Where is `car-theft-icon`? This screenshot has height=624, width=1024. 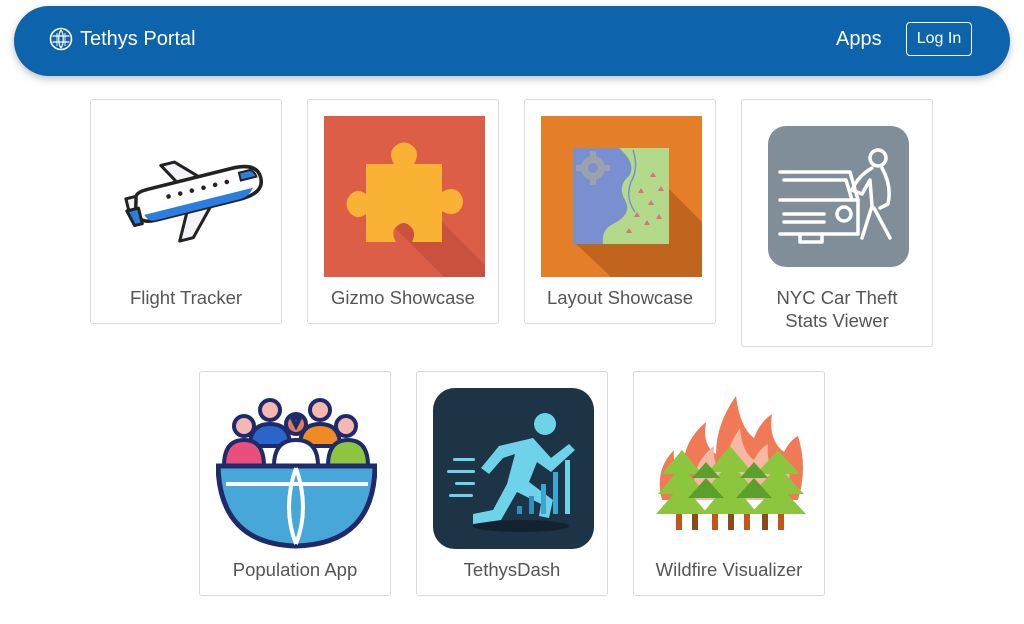
car-theft-icon is located at coordinates (838, 196).